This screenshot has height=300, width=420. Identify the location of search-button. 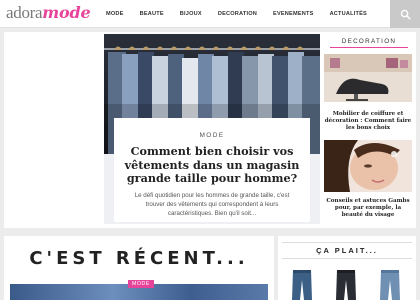
(405, 14).